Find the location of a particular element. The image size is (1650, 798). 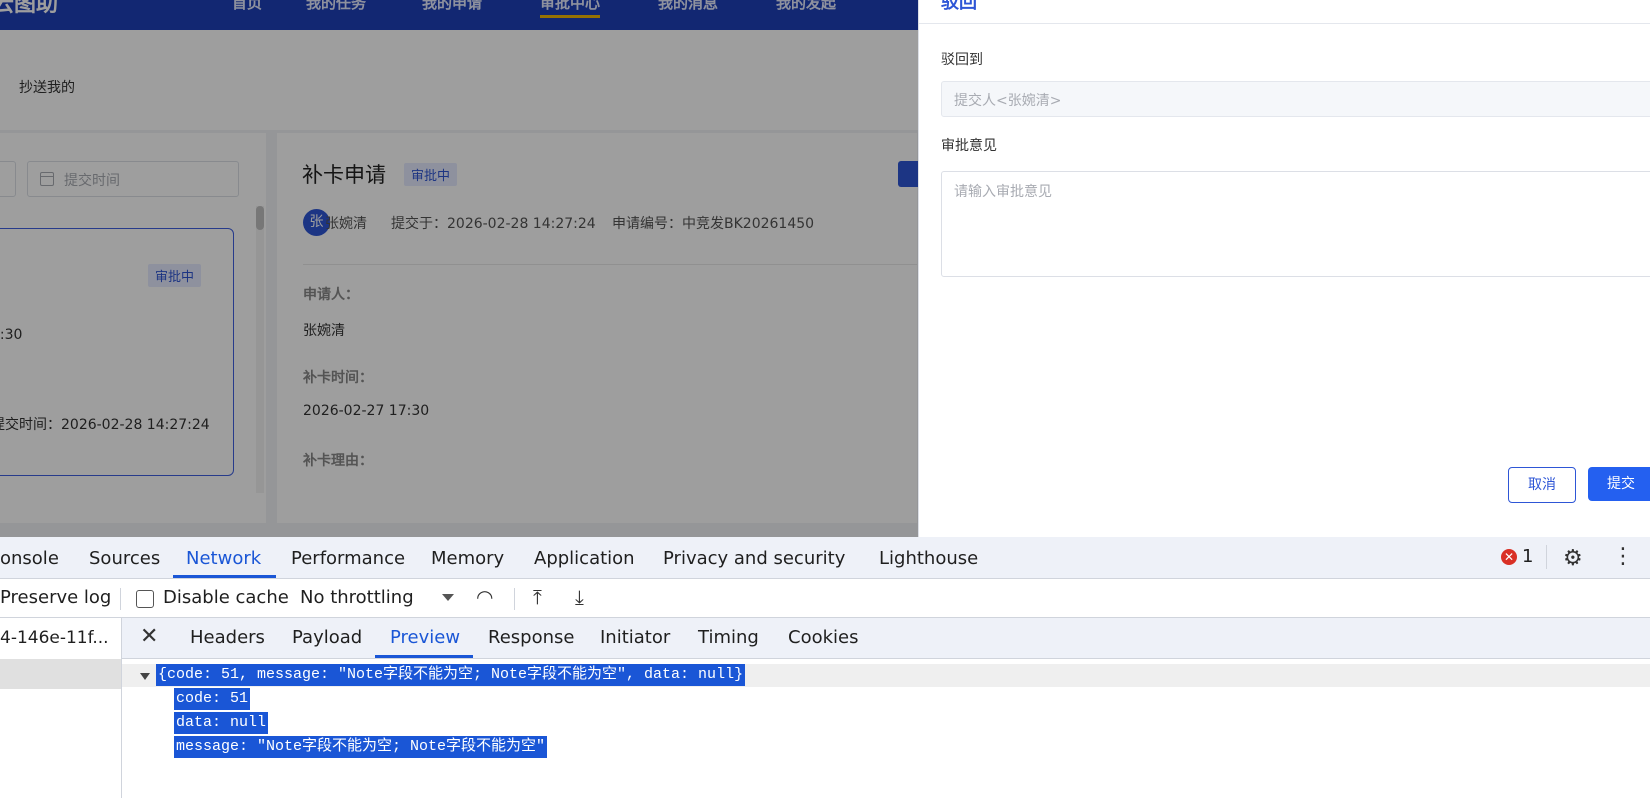

upload-icon: ⤒ is located at coordinates (537, 597).